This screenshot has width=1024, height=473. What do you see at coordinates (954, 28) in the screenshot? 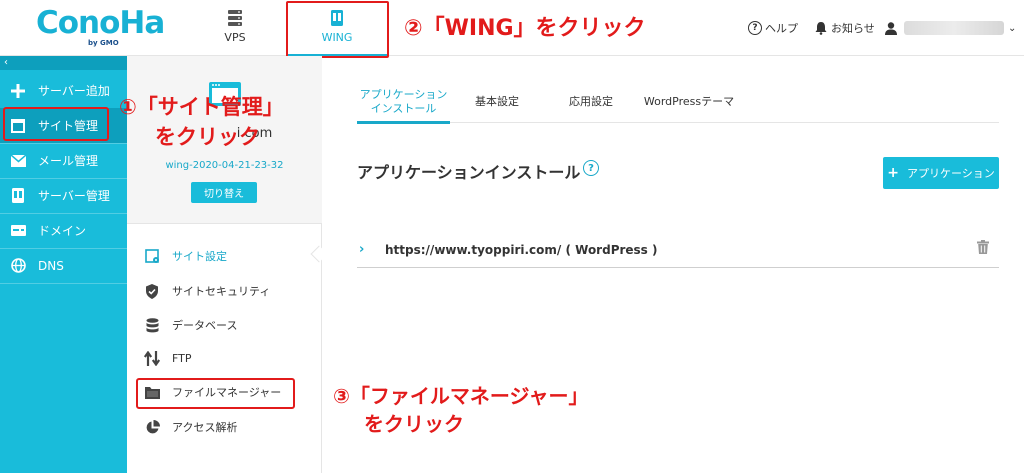
I see `user-name-blurred` at bounding box center [954, 28].